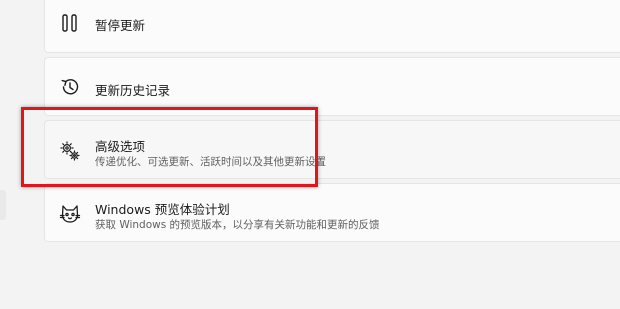 This screenshot has width=620, height=309. I want to click on update-history-label: 更新历史记录, so click(133, 90).